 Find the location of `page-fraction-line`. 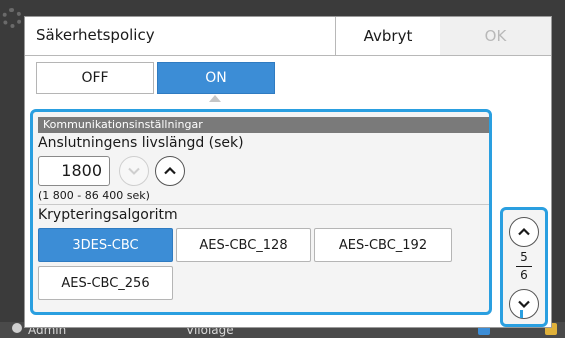

page-fraction-line is located at coordinates (524, 266).